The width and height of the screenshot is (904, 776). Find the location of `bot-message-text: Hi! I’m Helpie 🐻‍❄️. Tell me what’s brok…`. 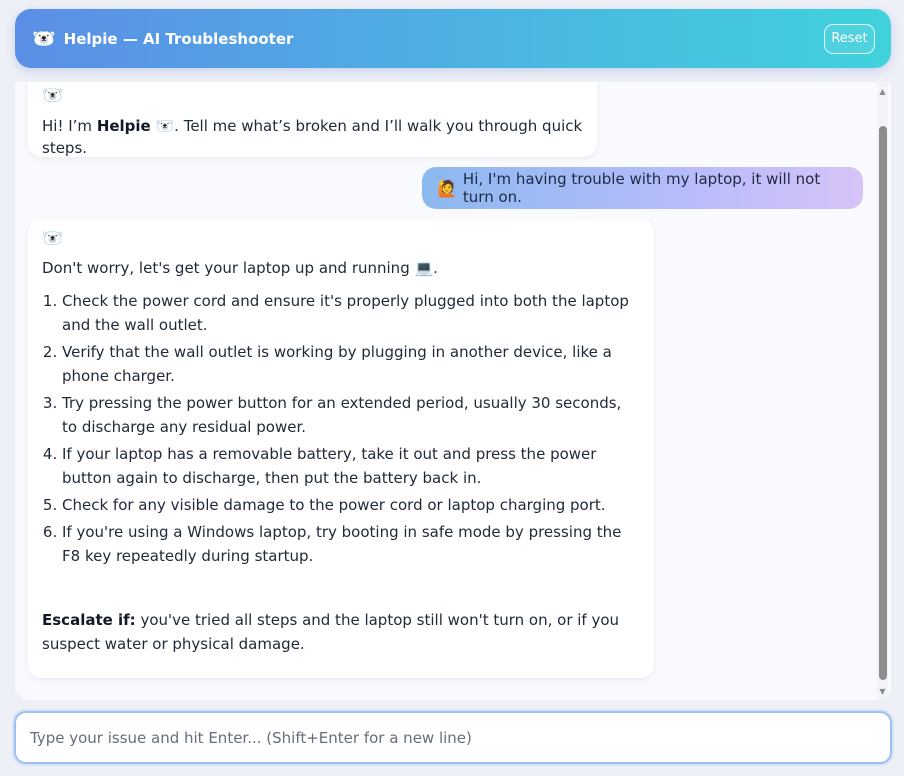

bot-message-text: Hi! I’m Helpie 🐻‍❄️. Tell me what’s brok… is located at coordinates (312, 137).